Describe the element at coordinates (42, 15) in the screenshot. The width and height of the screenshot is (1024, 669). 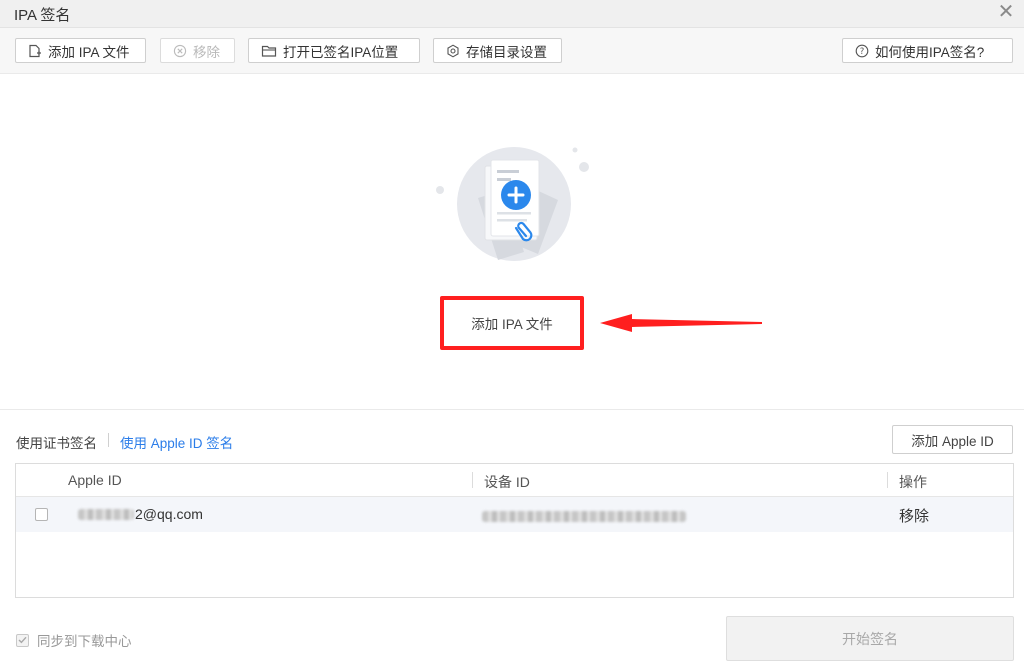
I see `window-title: IPA 签名` at that location.